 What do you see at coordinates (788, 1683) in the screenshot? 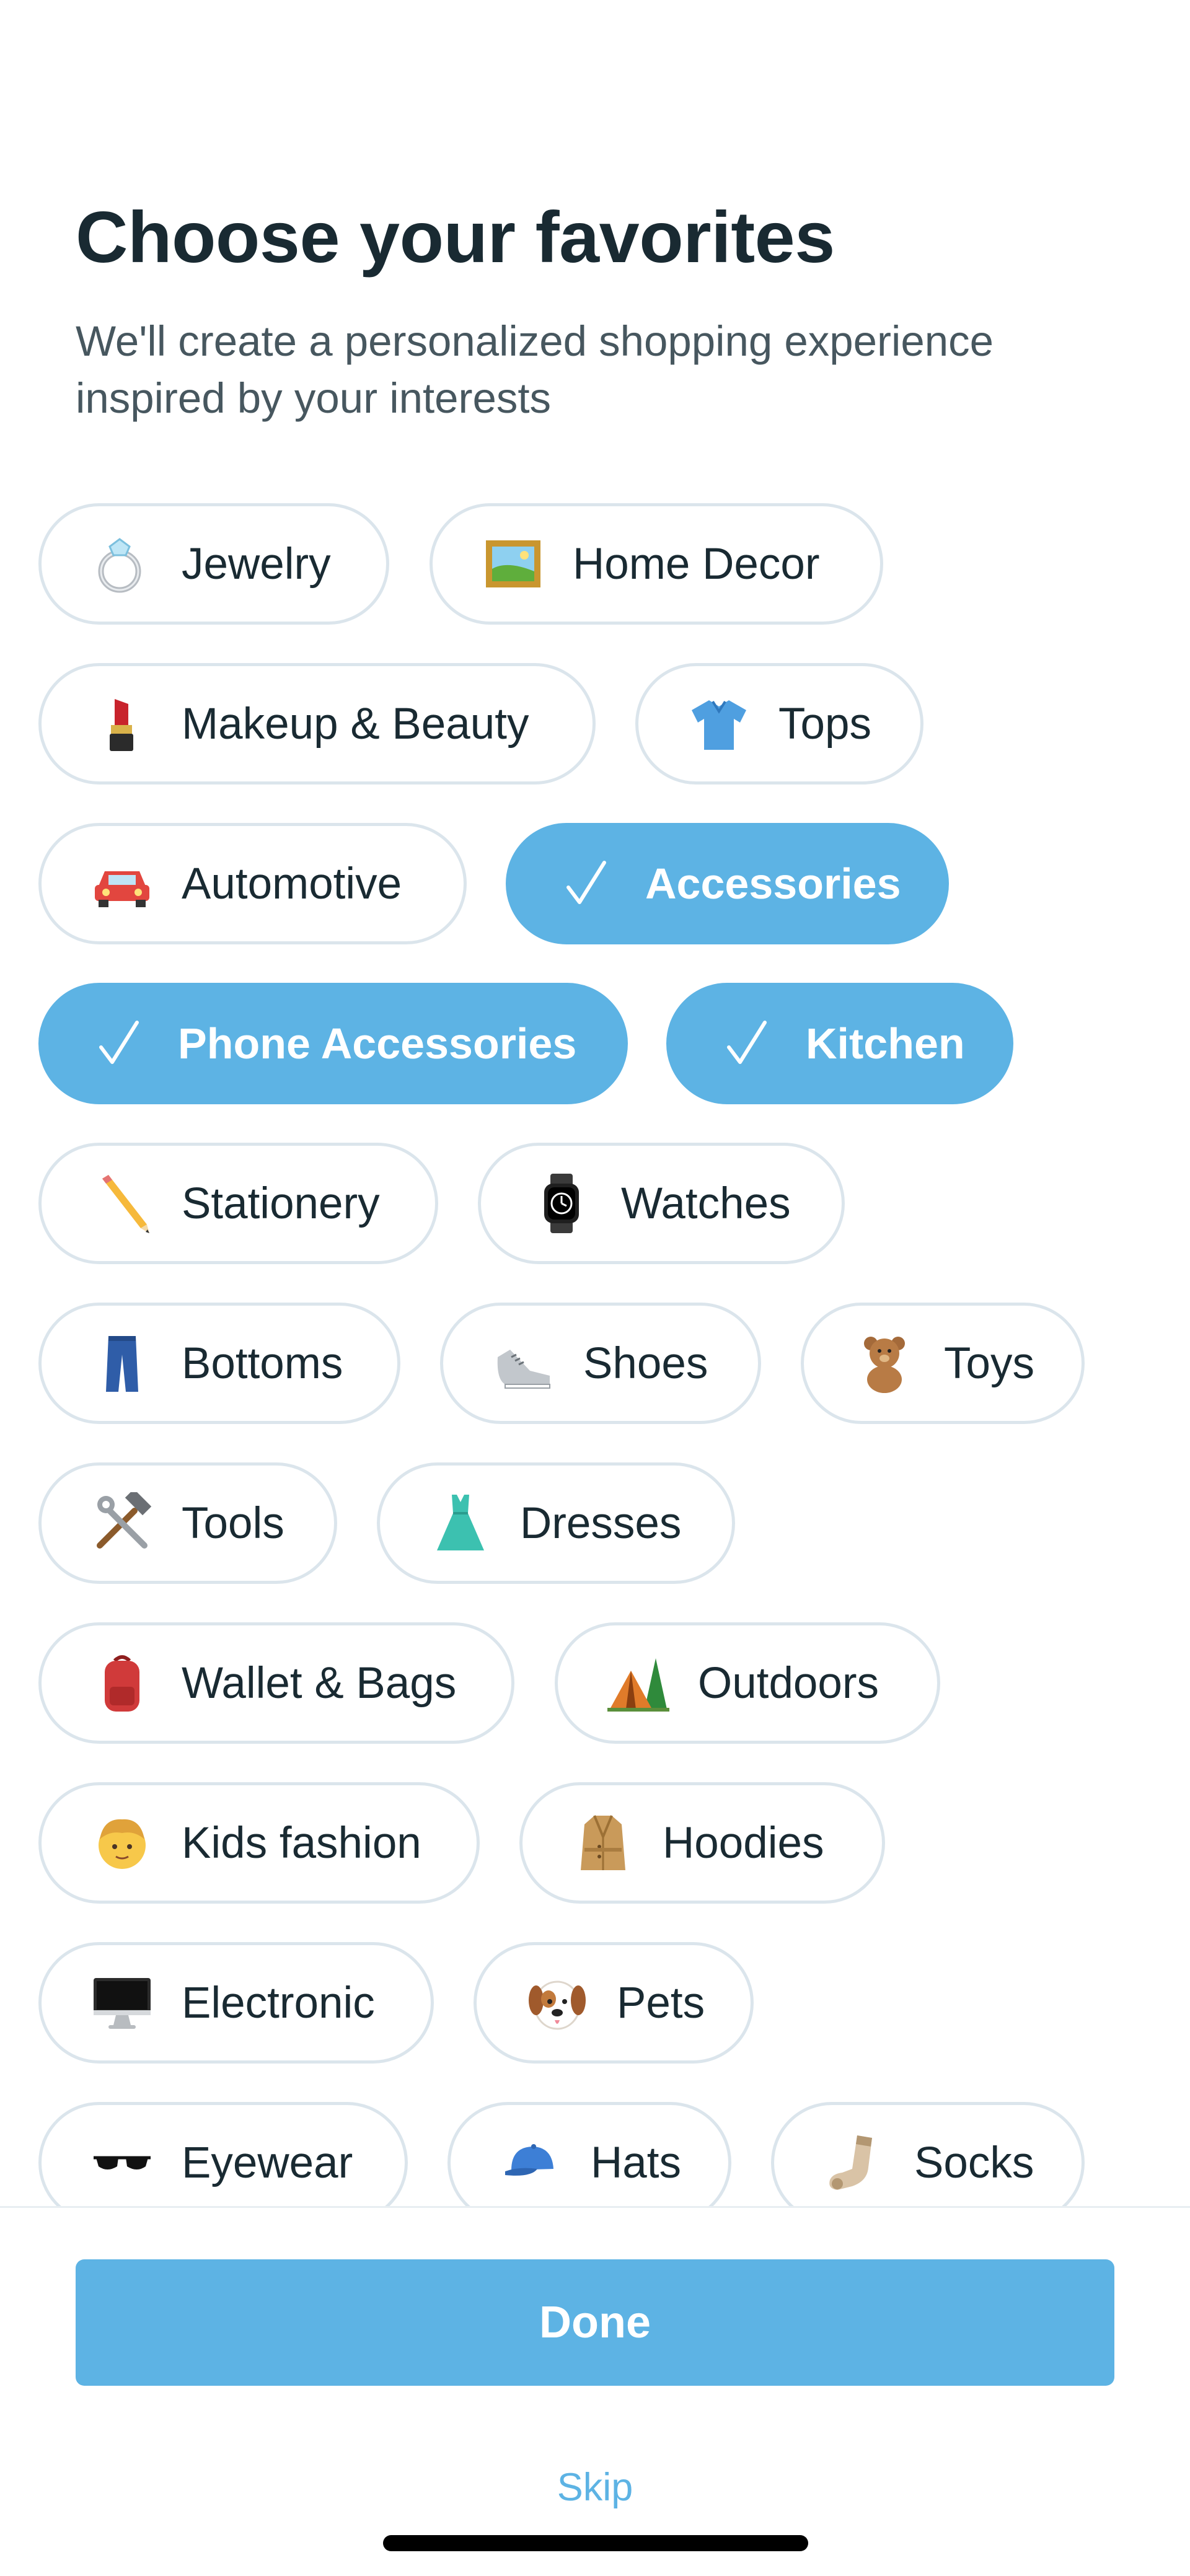
I see `category-label: Outdoors` at bounding box center [788, 1683].